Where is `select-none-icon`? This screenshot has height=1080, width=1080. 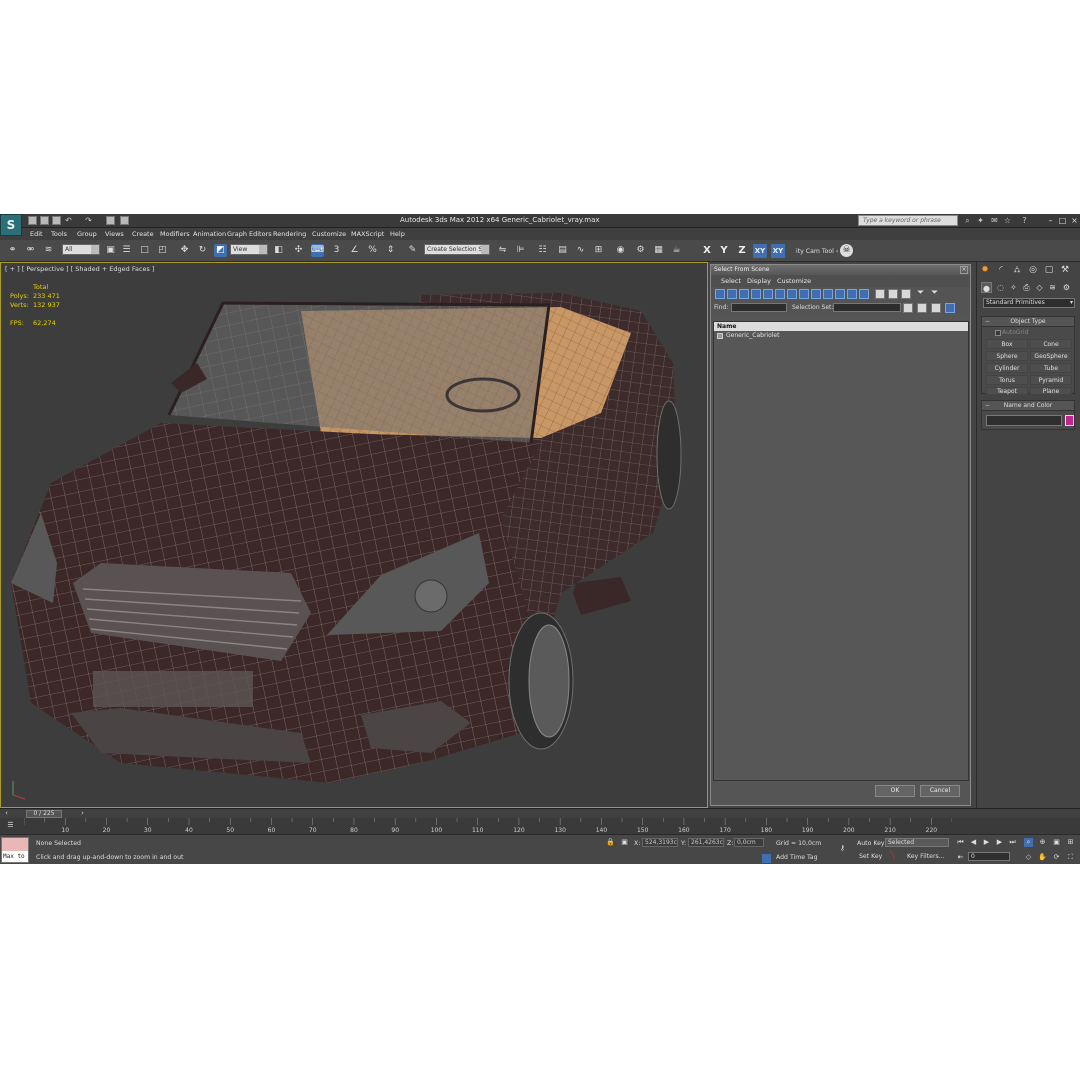
select-none-icon is located at coordinates (922, 308).